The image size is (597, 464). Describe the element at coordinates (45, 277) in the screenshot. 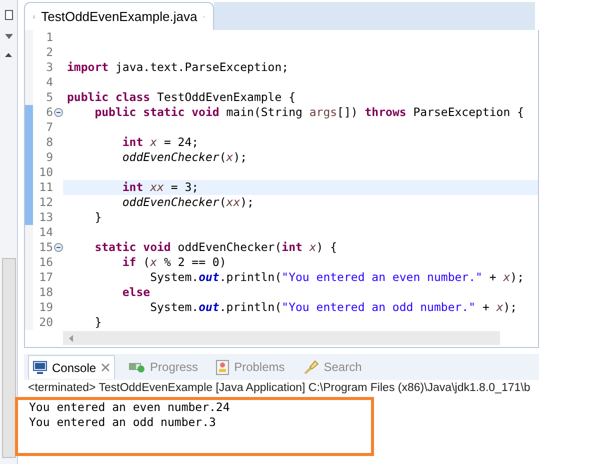

I see `line-number: 17` at that location.